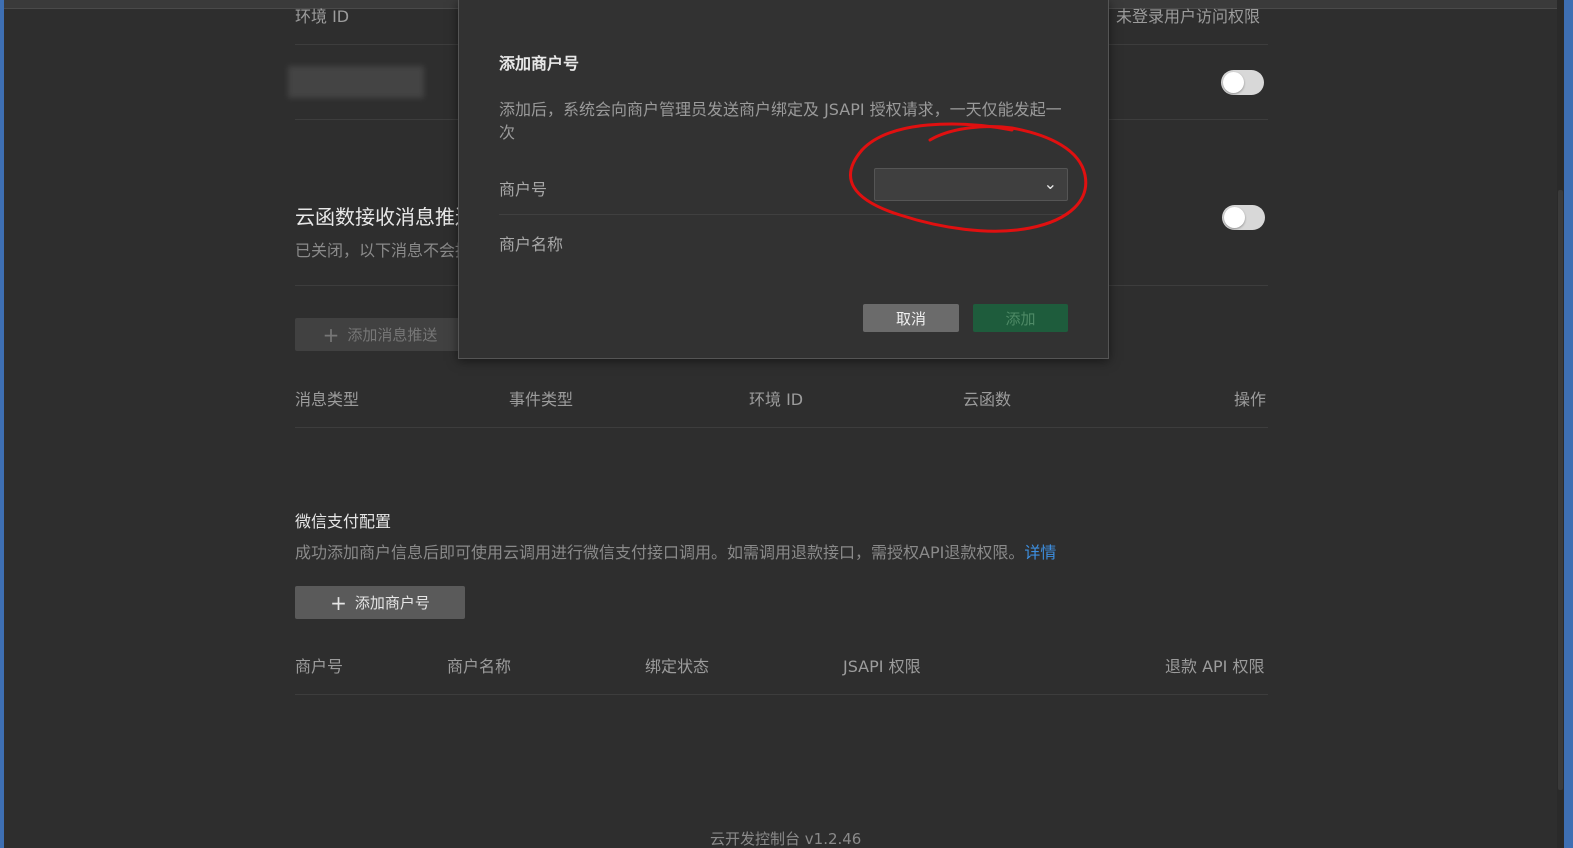 The height and width of the screenshot is (848, 1573). Describe the element at coordinates (392, 603) in the screenshot. I see `add-merchant-label: 添加商户号` at that location.